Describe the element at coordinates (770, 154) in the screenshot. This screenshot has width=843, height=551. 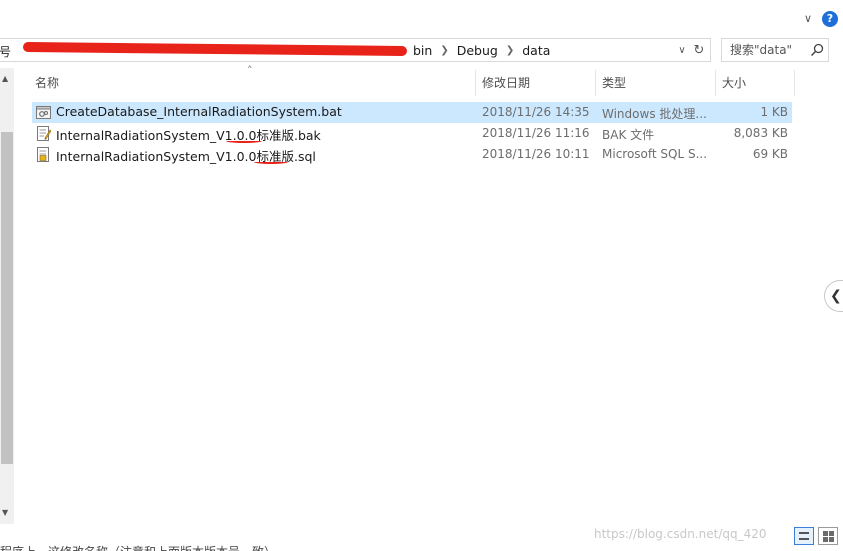
I see `file-size: 69 KB` at that location.